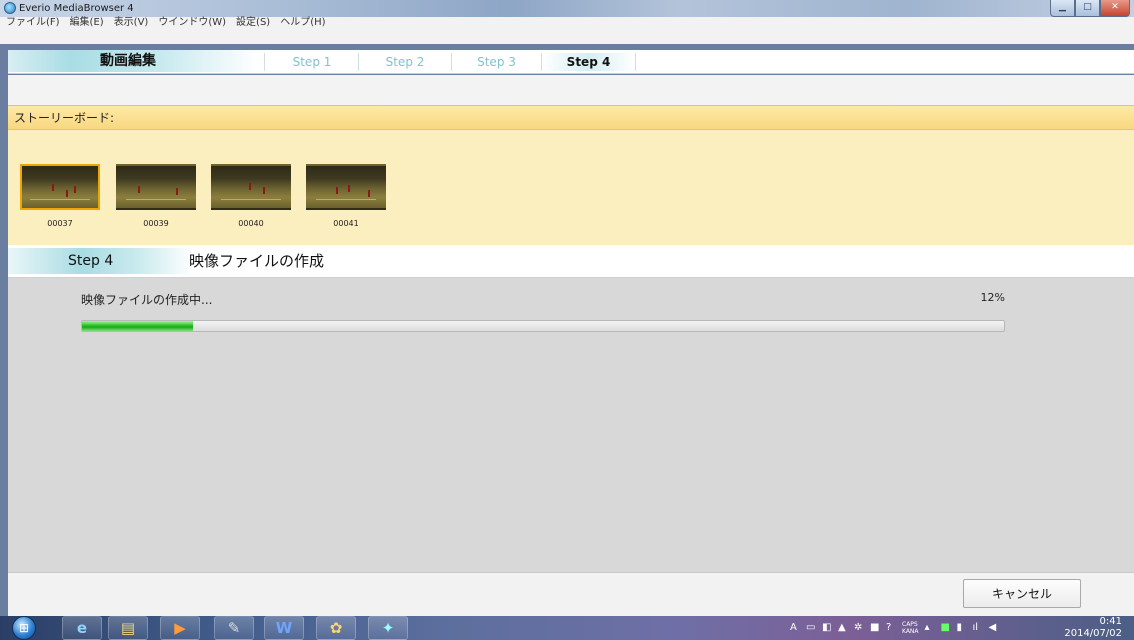 Image resolution: width=1134 pixels, height=640 pixels. What do you see at coordinates (571, 594) in the screenshot?
I see `footer-bar: キャンセル` at bounding box center [571, 594].